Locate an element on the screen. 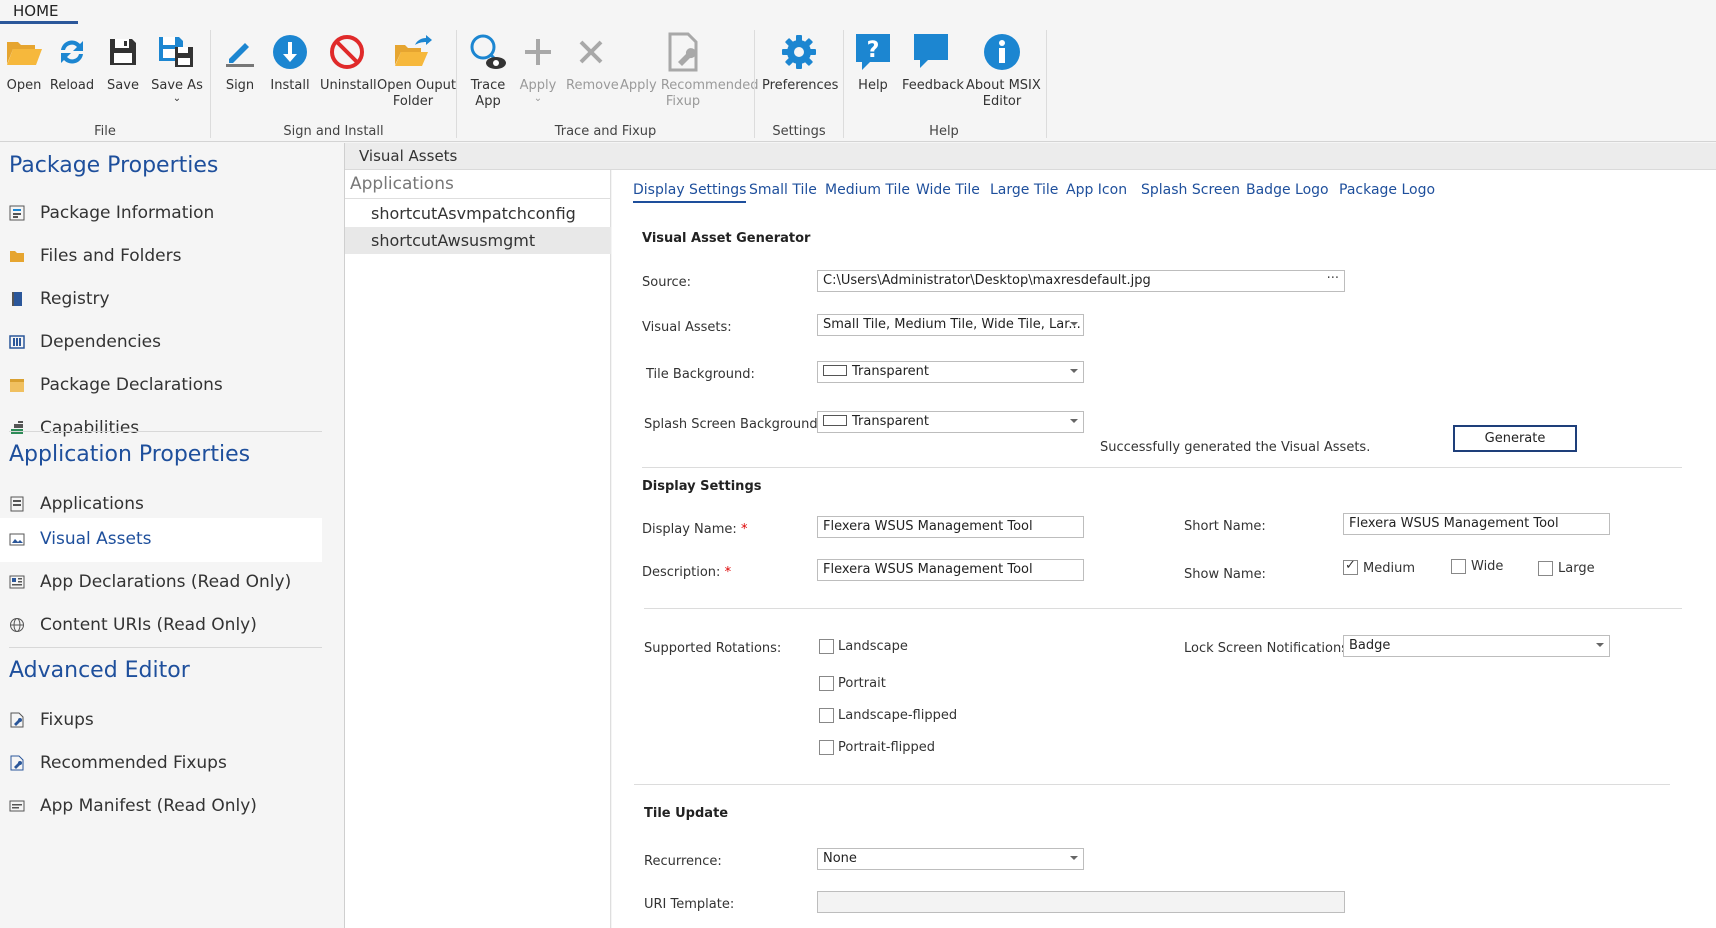 The width and height of the screenshot is (1716, 928). trace-app-button: Trace App is located at coordinates (488, 70).